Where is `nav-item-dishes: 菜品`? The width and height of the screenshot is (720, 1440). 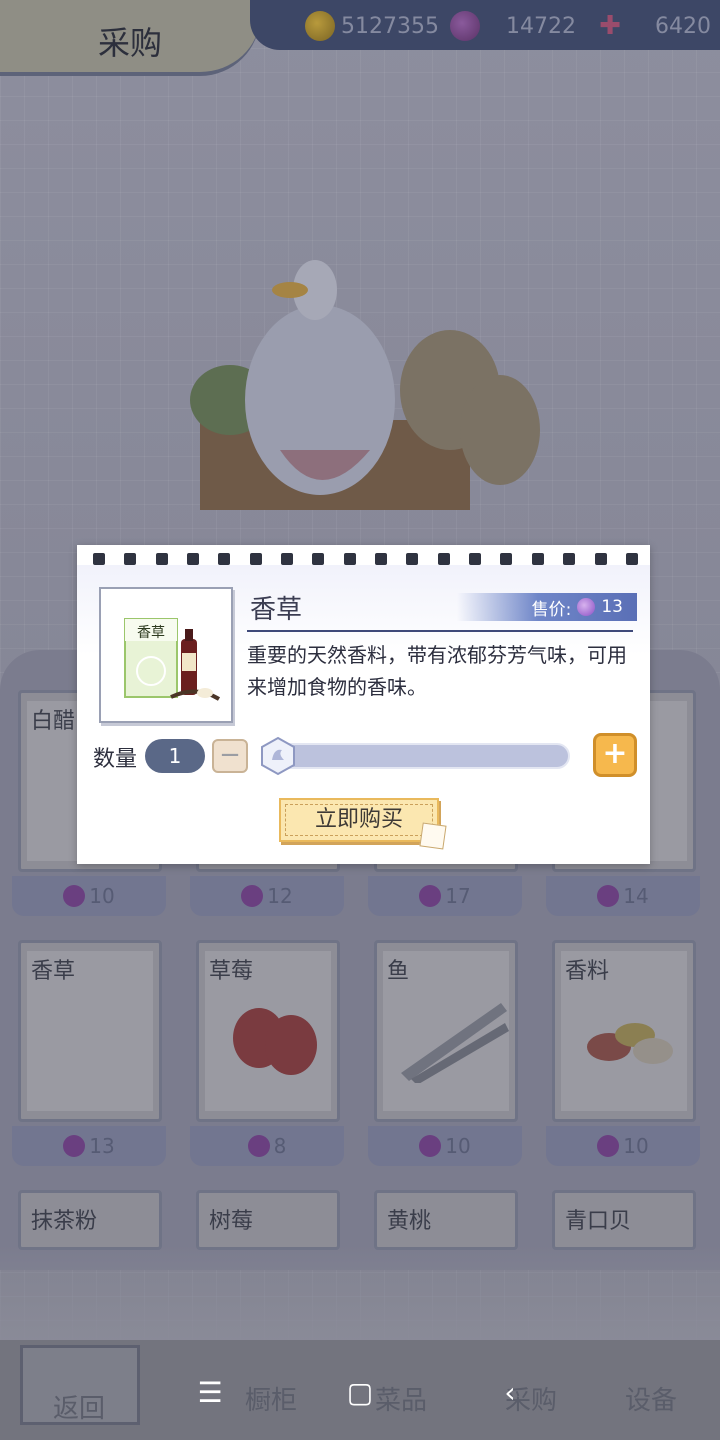 nav-item-dishes: 菜品 is located at coordinates (401, 1398).